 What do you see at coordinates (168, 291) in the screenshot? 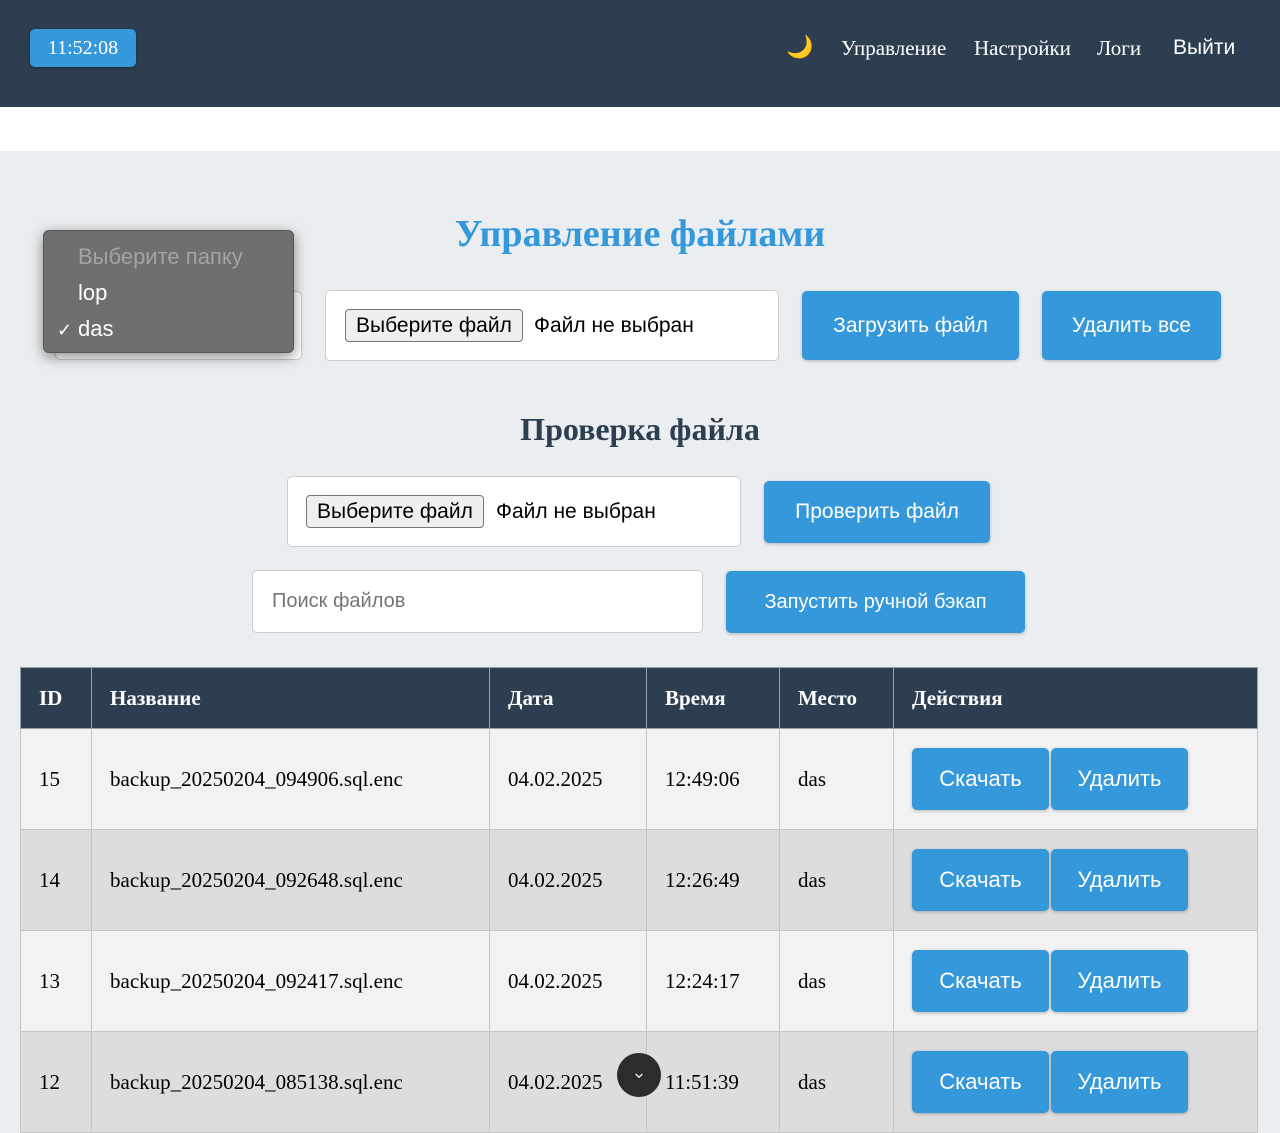
I see `folder-dropdown-menu: Выберите папку lop ✓ das` at bounding box center [168, 291].